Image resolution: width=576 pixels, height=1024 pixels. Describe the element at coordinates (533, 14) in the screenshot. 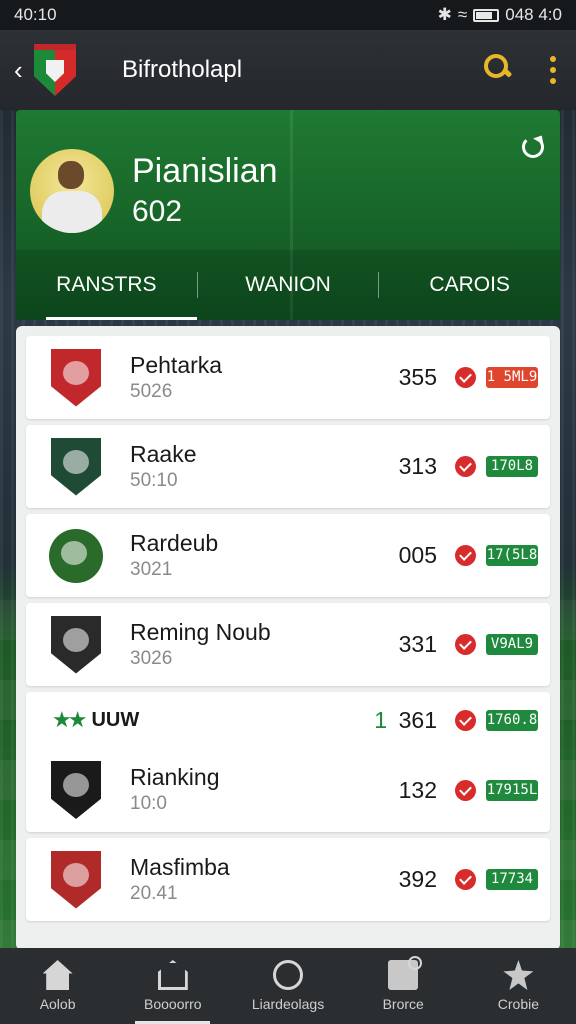

I see `status-right-text: 048 4:0` at that location.